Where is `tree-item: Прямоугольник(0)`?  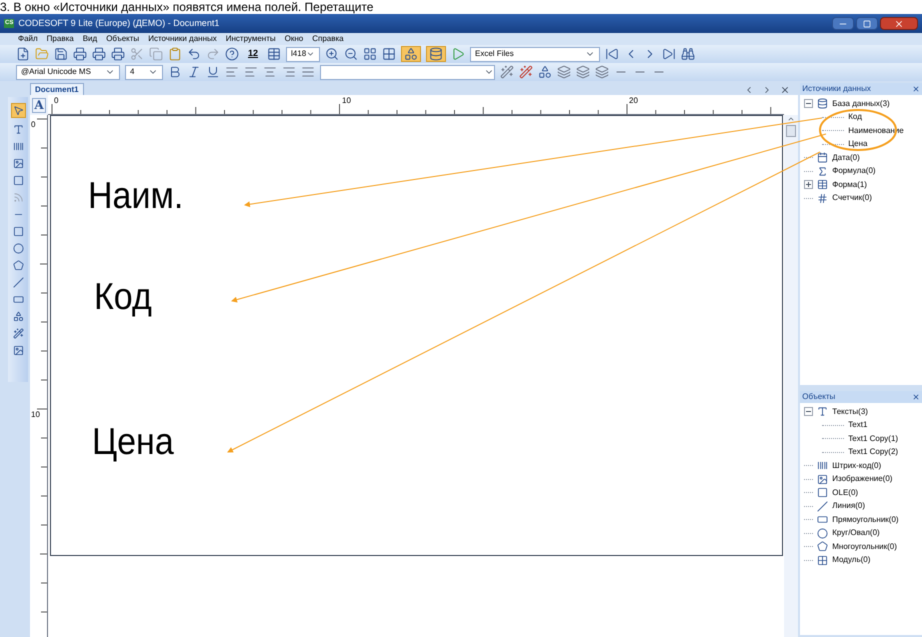 tree-item: Прямоугольник(0) is located at coordinates (865, 520).